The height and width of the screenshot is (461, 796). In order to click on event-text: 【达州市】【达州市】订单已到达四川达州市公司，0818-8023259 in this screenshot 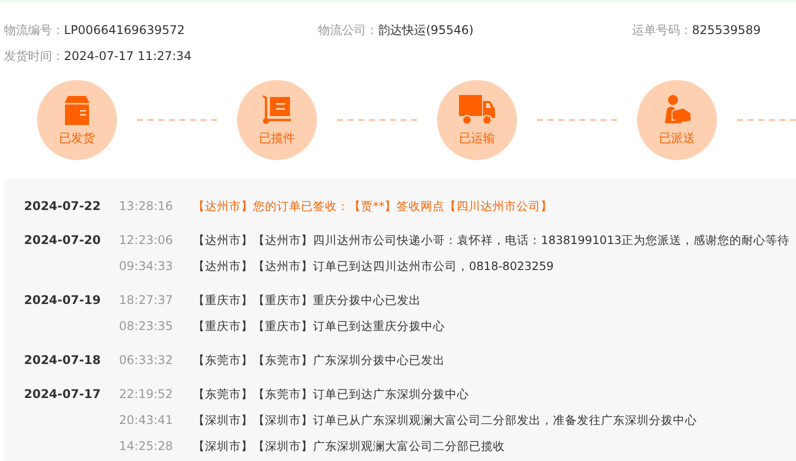, I will do `click(373, 266)`.